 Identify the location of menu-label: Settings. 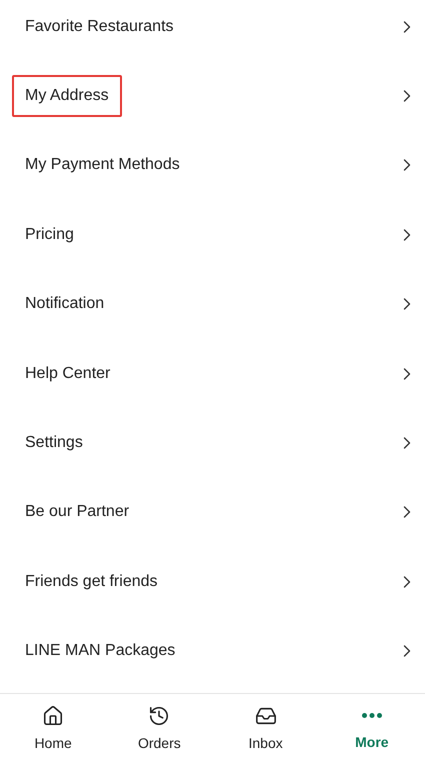
(54, 443).